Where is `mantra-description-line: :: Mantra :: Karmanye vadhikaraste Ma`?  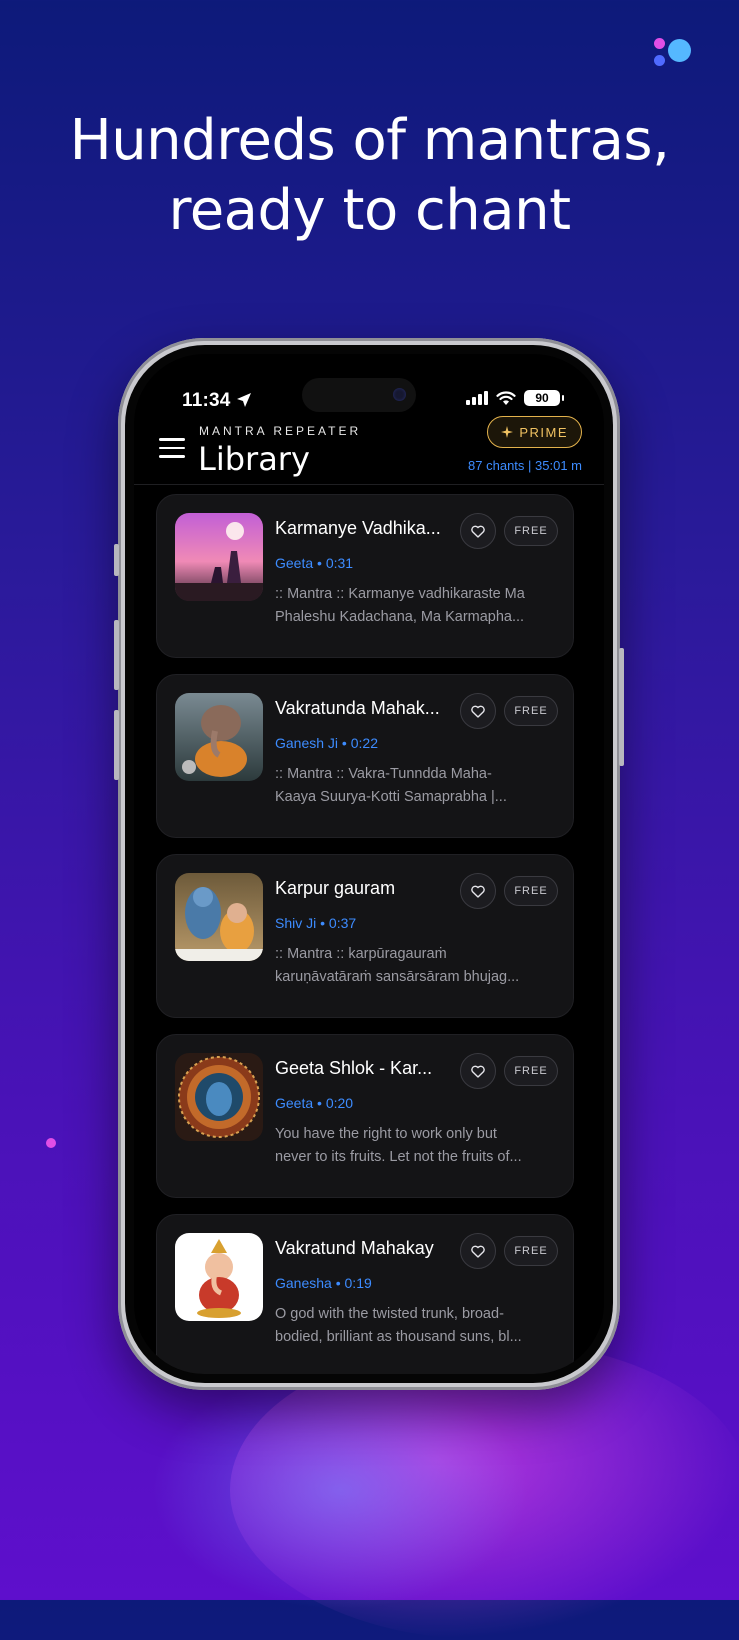
mantra-description-line: :: Mantra :: Karmanye vadhikaraste Ma is located at coordinates (400, 594).